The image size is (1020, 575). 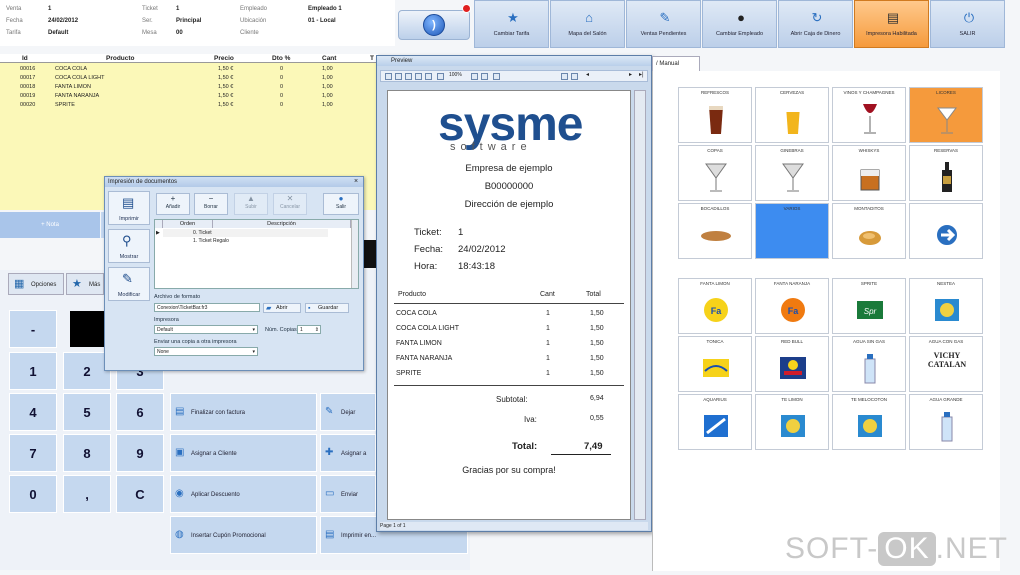 I want to click on preview-scrollbar, so click(x=640, y=305).